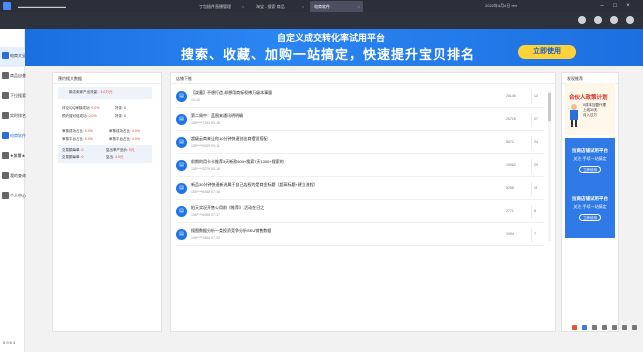 The image size is (643, 352). I want to click on feed-title: 第二周中：蓝图来通讯明明确, so click(217, 115).